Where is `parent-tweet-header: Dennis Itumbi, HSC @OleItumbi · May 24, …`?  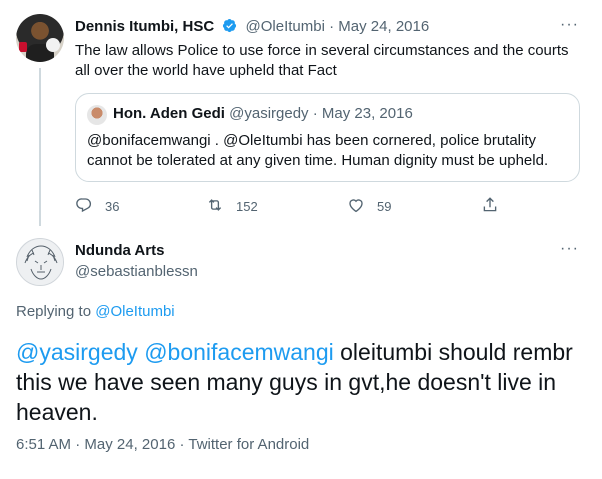
parent-tweet-header: Dennis Itumbi, HSC @OleItumbi · May 24, … is located at coordinates (252, 26).